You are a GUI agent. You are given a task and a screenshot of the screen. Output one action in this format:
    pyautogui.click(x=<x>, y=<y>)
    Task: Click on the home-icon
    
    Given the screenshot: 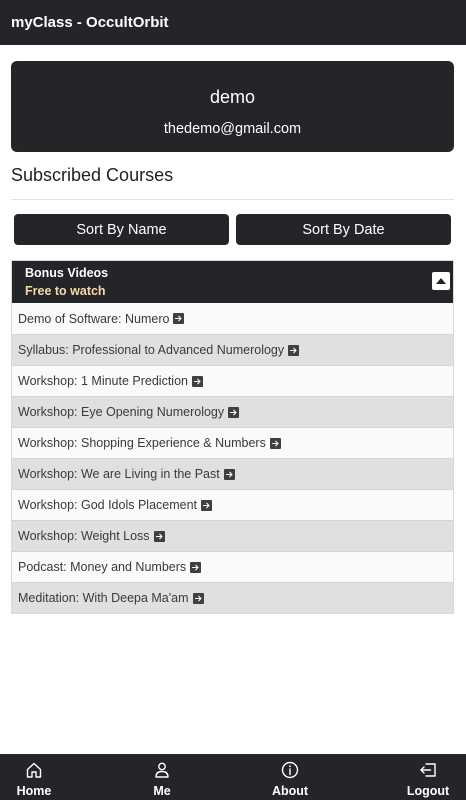 What is the action you would take?
    pyautogui.click(x=34, y=770)
    